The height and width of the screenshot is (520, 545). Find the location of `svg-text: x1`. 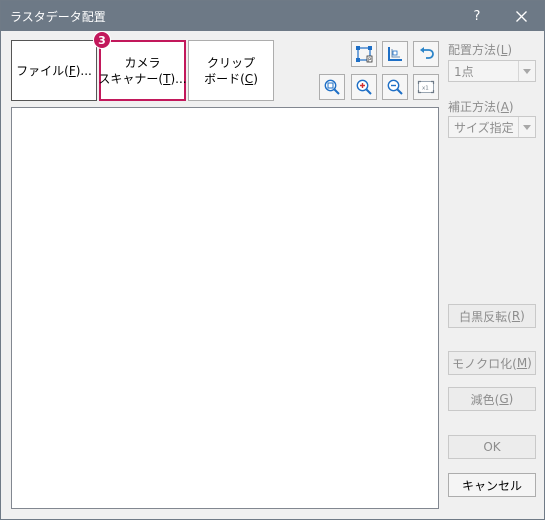

svg-text: x1 is located at coordinates (425, 89).